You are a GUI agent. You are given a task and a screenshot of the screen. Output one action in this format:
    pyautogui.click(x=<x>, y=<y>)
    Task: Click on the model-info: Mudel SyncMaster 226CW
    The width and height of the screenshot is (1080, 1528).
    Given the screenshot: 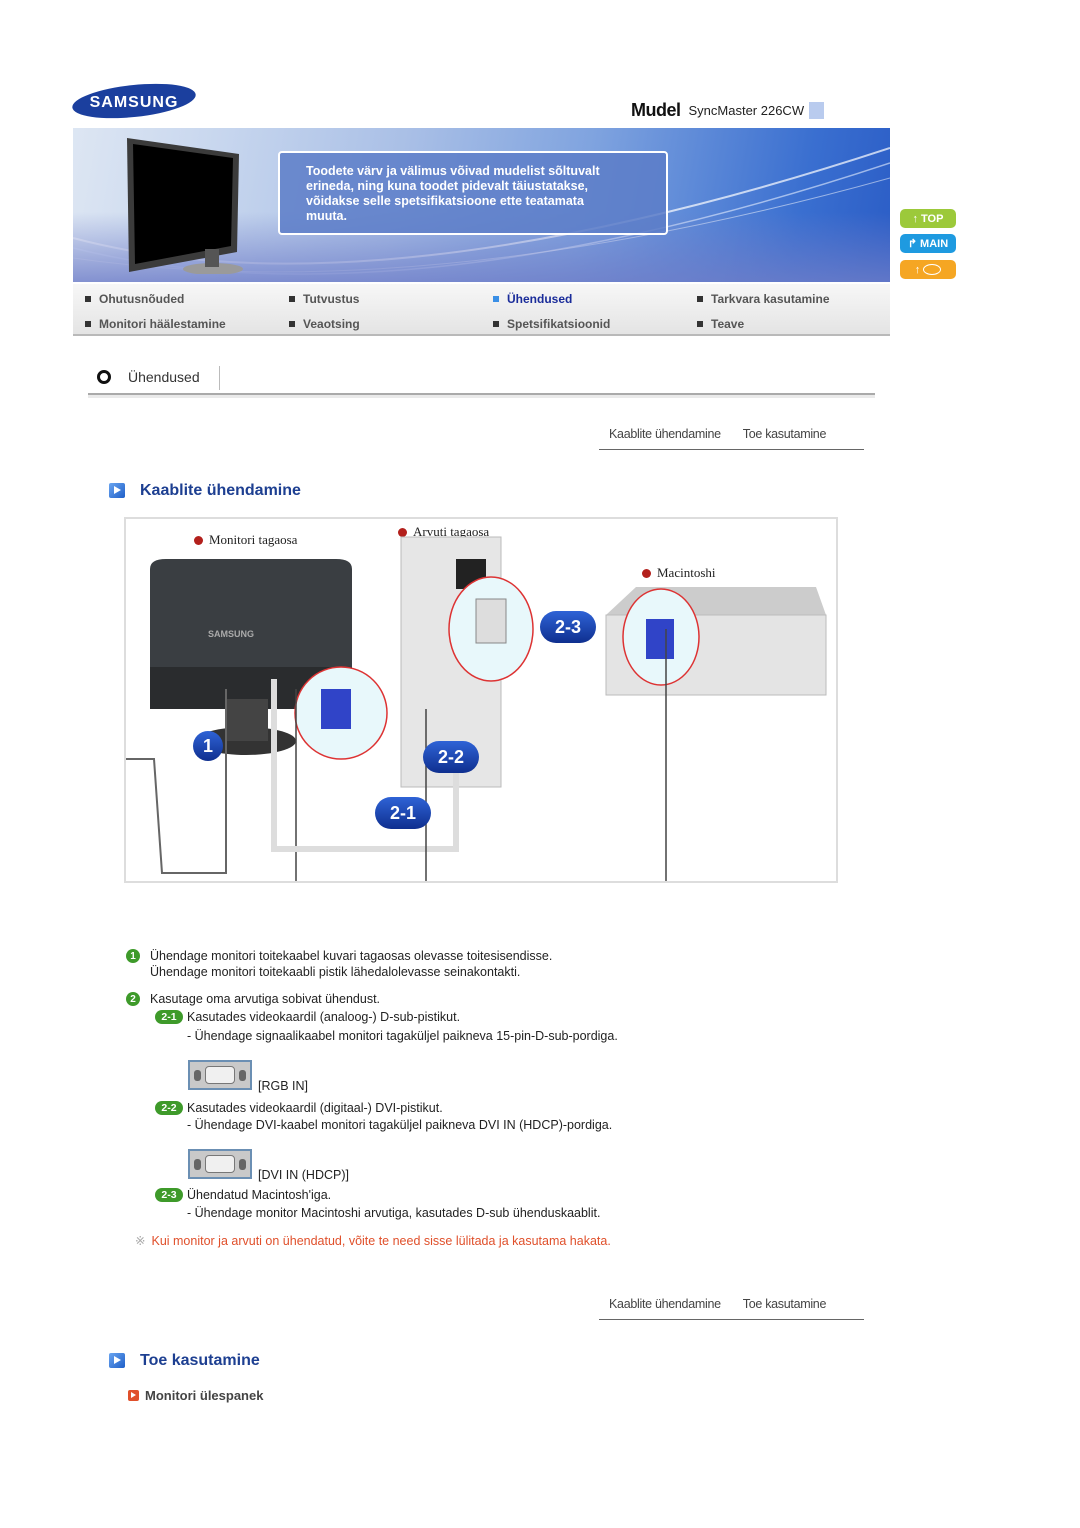 What is the action you would take?
    pyautogui.click(x=728, y=110)
    